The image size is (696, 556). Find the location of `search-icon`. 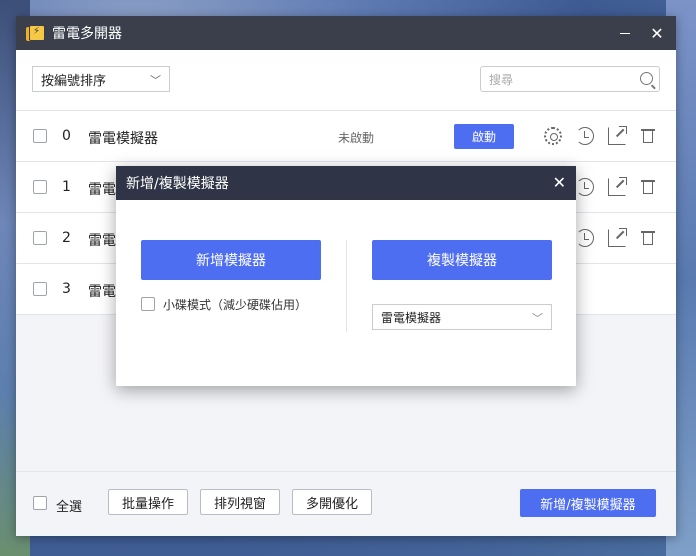

search-icon is located at coordinates (646, 78).